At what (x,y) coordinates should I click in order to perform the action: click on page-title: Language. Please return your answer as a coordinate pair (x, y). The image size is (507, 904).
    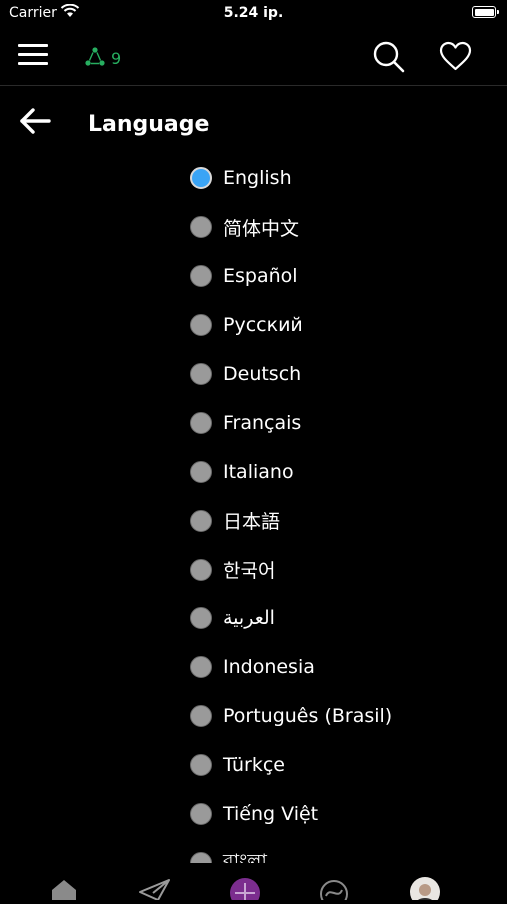
    Looking at the image, I should click on (149, 124).